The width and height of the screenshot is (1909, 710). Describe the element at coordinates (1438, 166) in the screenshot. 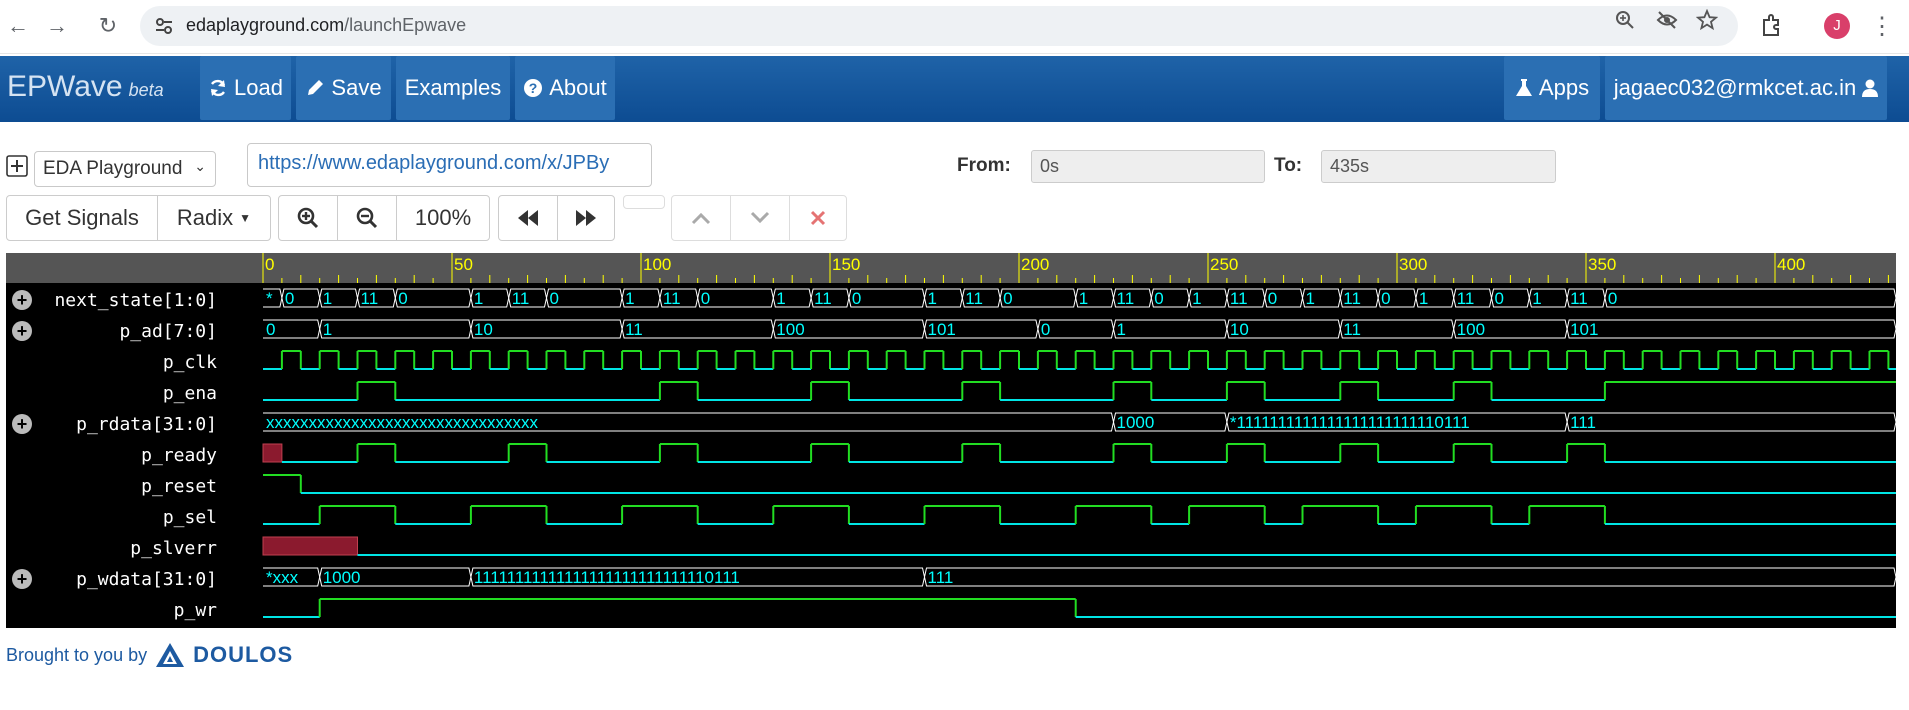

I see `to-input: 435s` at that location.